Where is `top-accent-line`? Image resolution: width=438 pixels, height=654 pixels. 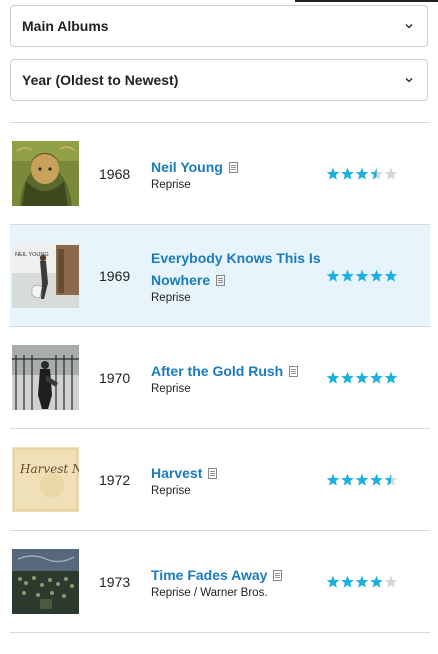 top-accent-line is located at coordinates (366, 1).